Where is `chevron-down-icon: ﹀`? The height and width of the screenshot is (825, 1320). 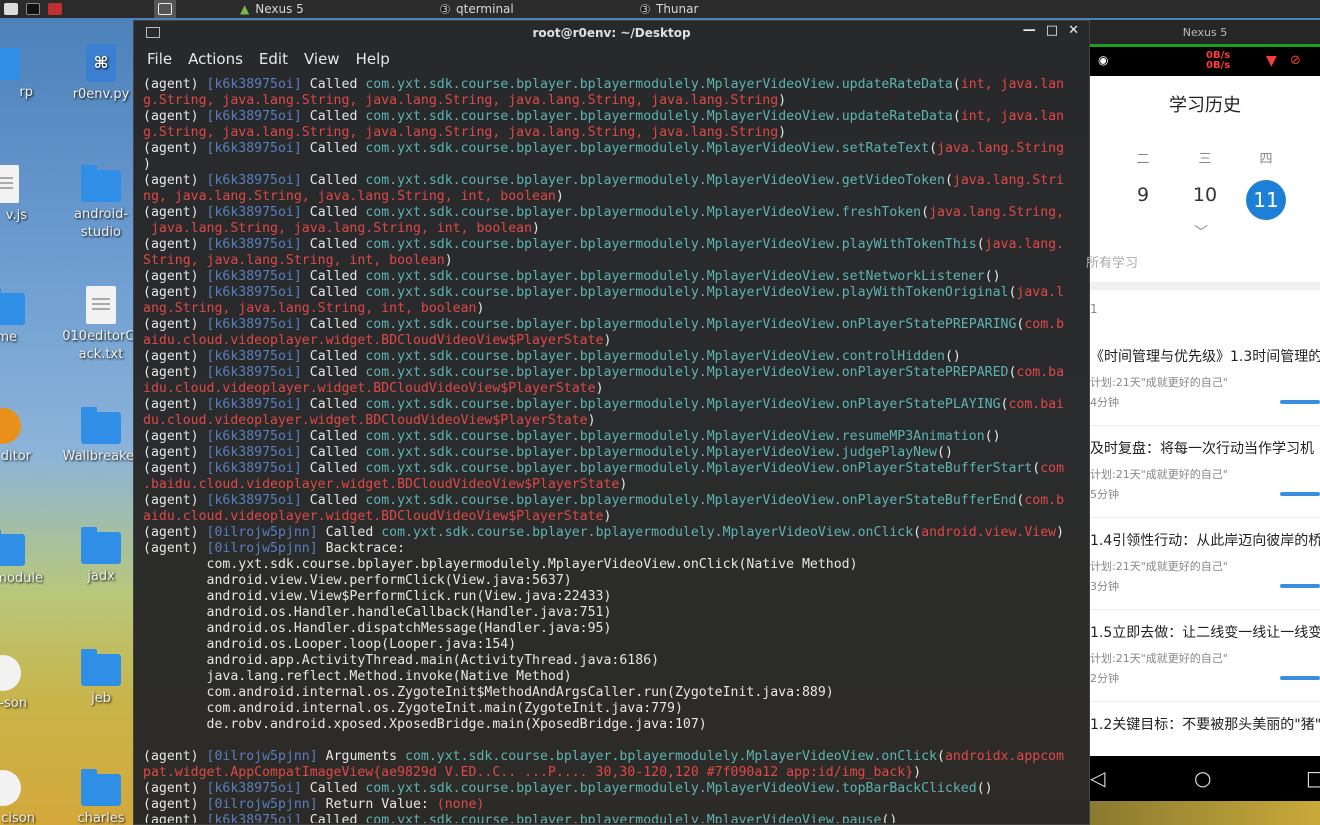 chevron-down-icon: ﹀ is located at coordinates (1201, 232).